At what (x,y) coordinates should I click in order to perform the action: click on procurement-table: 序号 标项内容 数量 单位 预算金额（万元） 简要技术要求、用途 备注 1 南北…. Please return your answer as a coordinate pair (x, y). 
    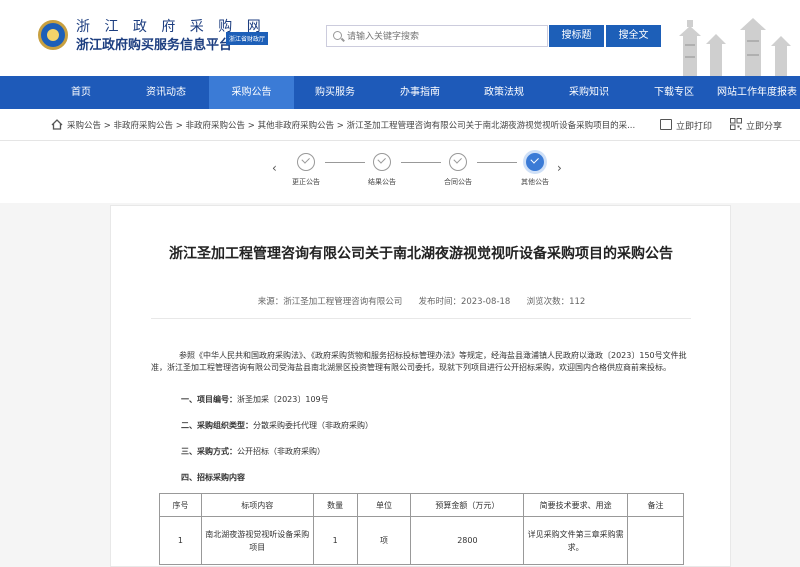
    Looking at the image, I should click on (421, 529).